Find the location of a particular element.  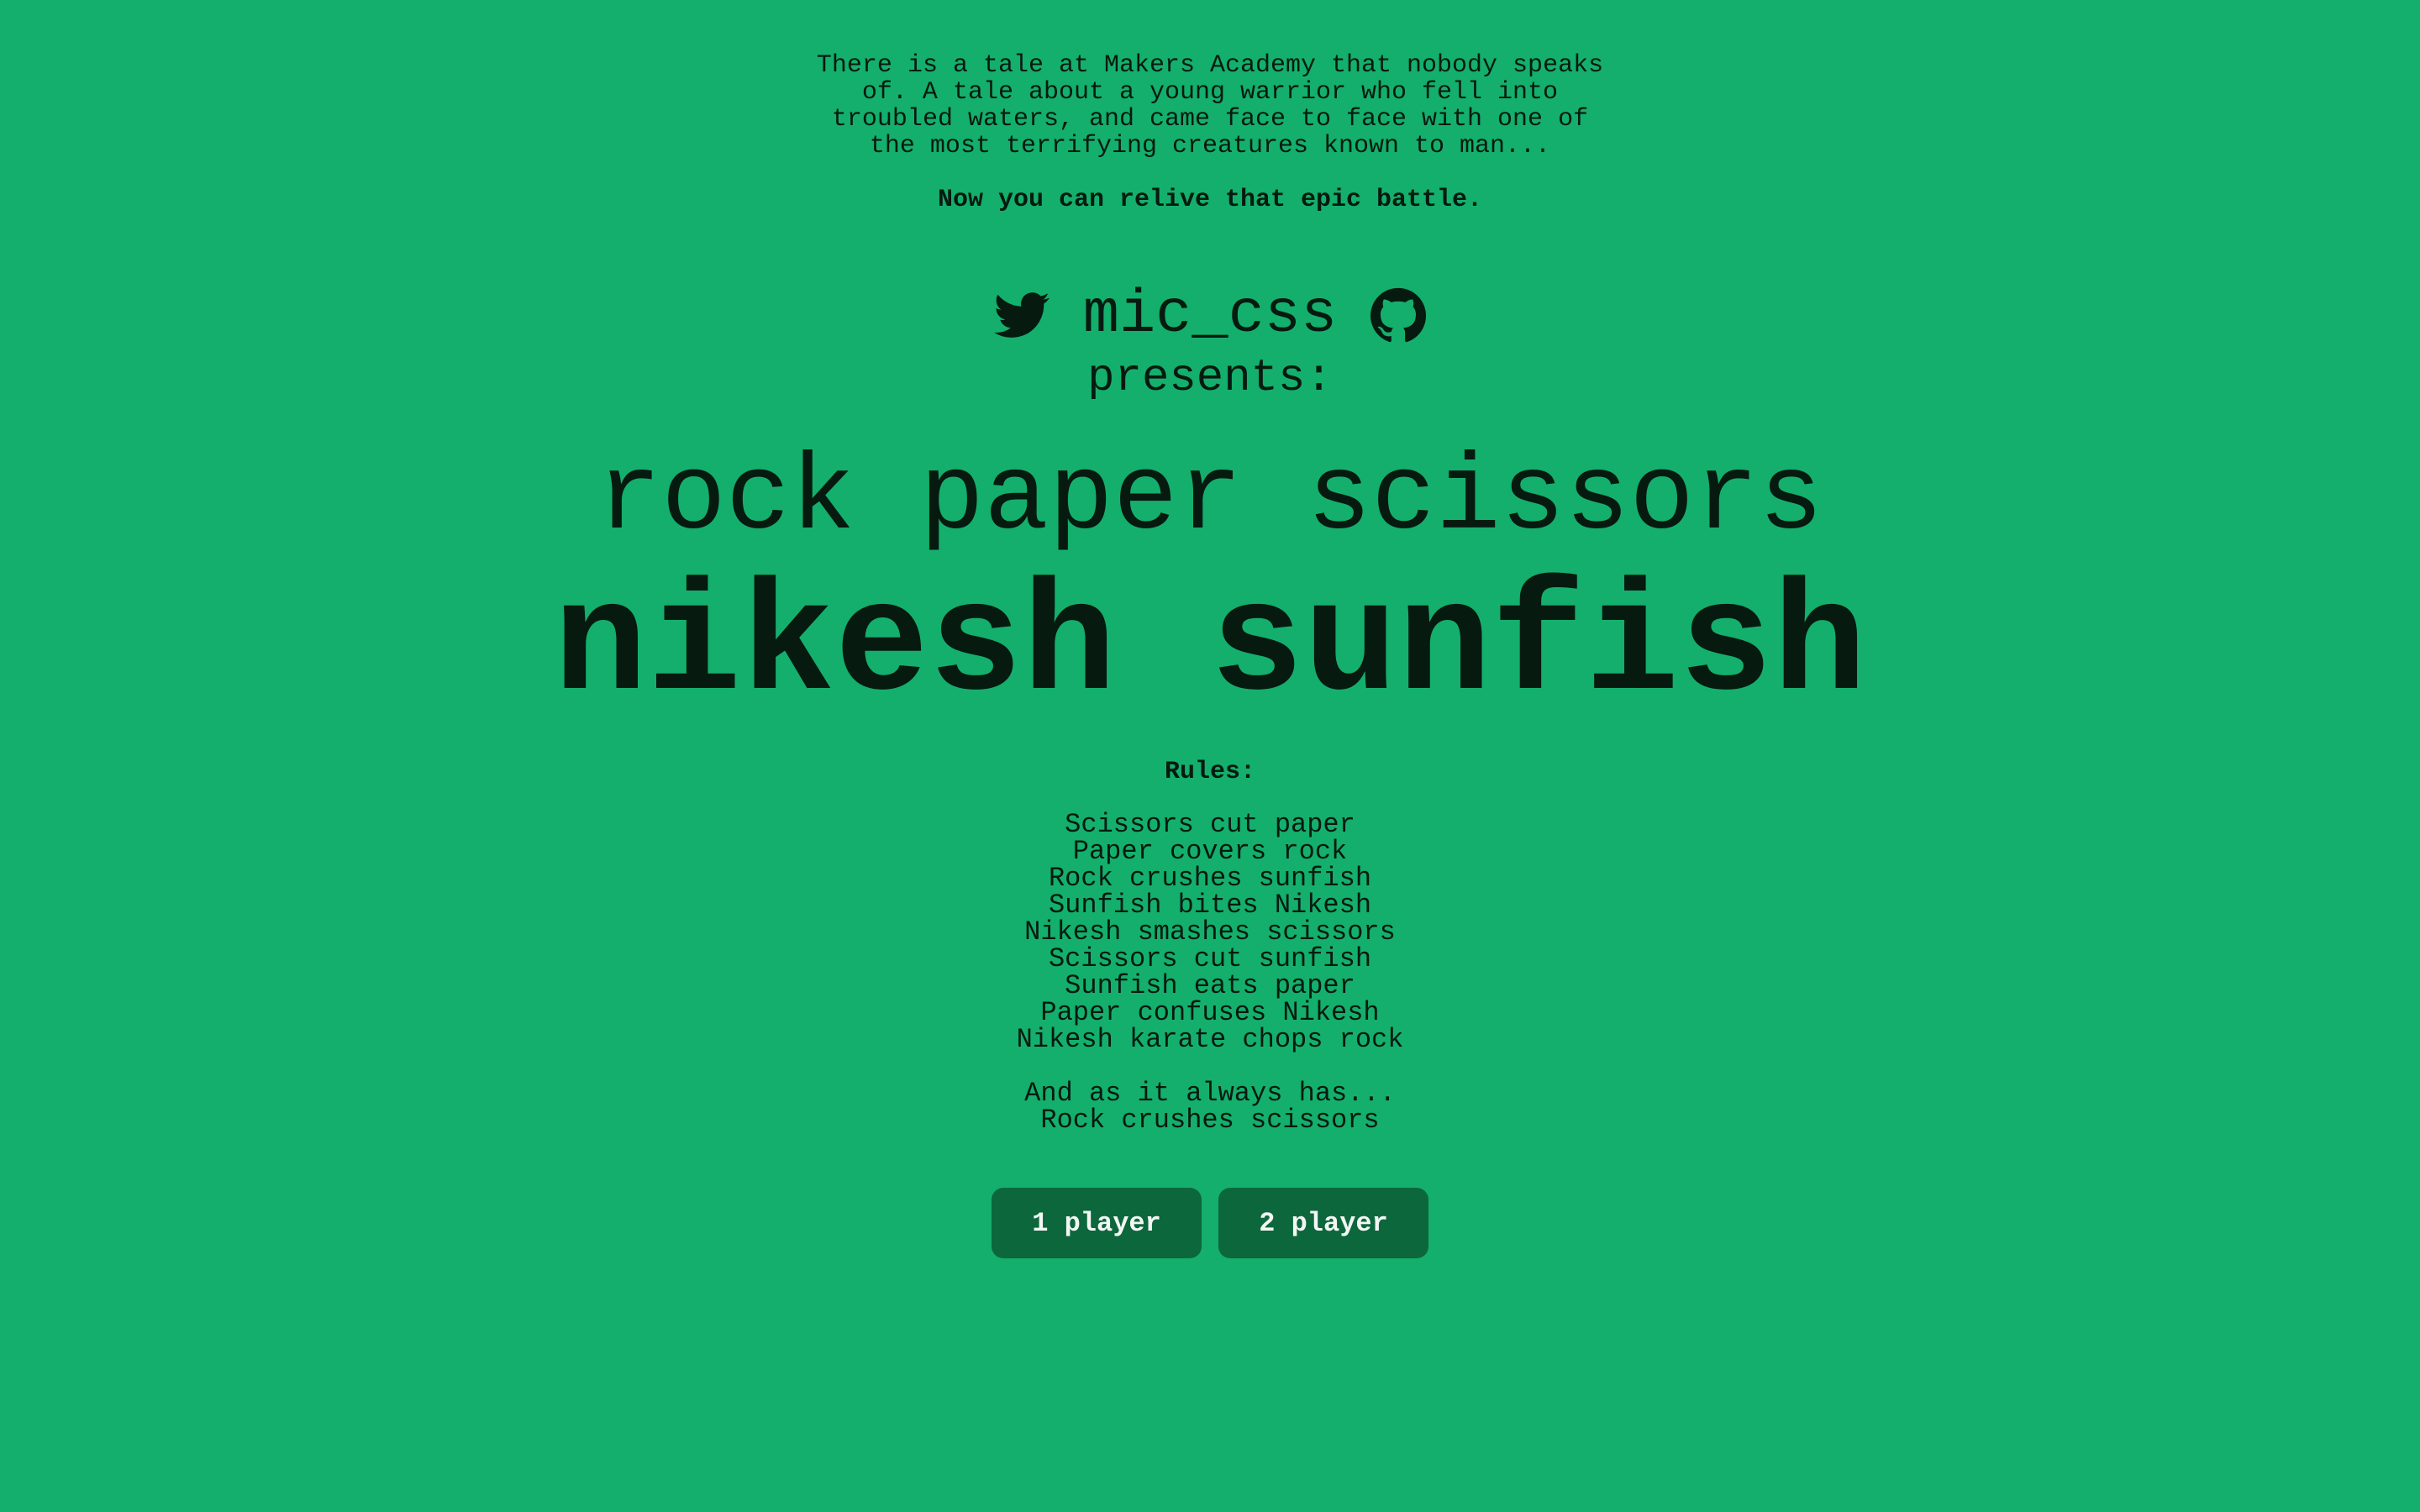

author-row: mic_css is located at coordinates (1210, 315).